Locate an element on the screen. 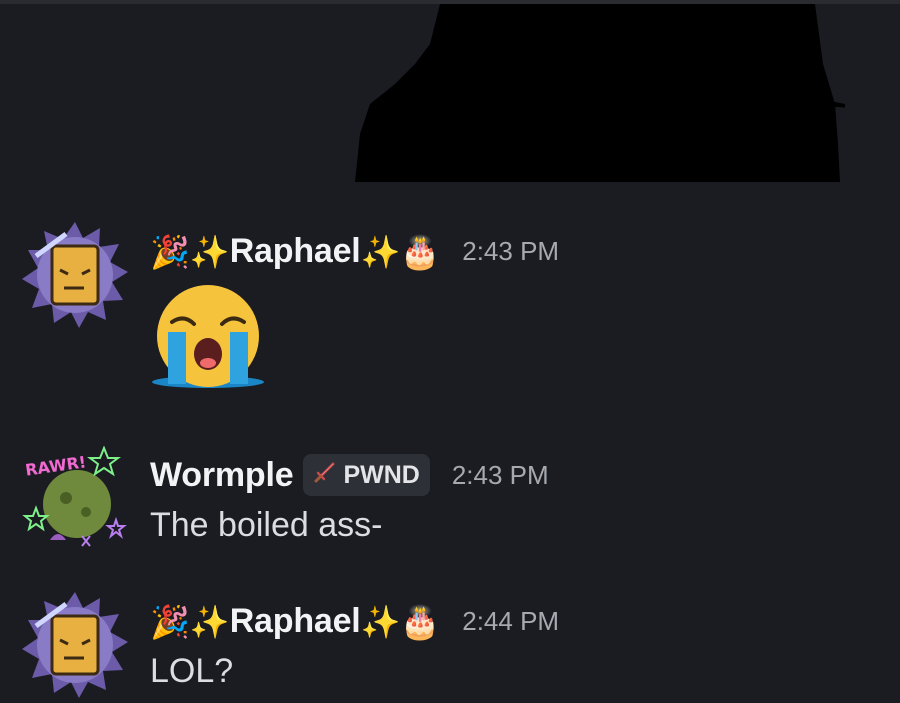 Image resolution: width=900 pixels, height=703 pixels. guild-tag: PWND is located at coordinates (366, 475).